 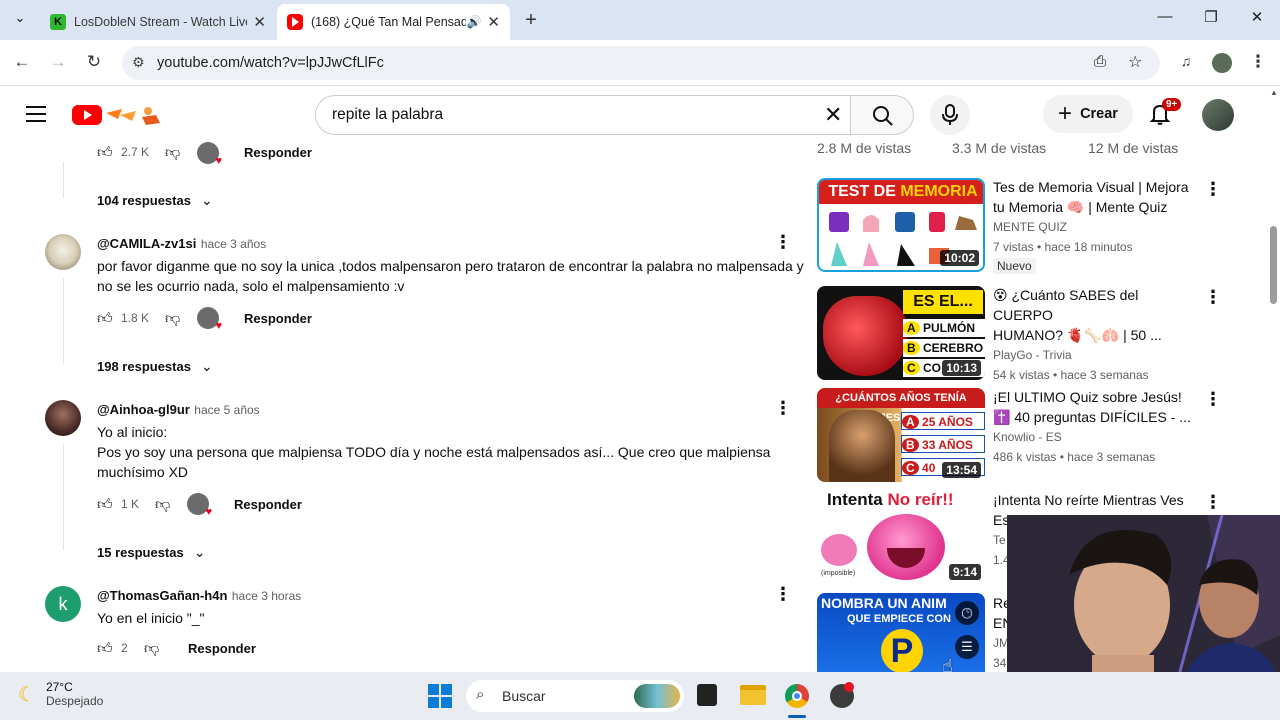 What do you see at coordinates (63, 604) in the screenshot?
I see `commenter-avatar: k` at bounding box center [63, 604].